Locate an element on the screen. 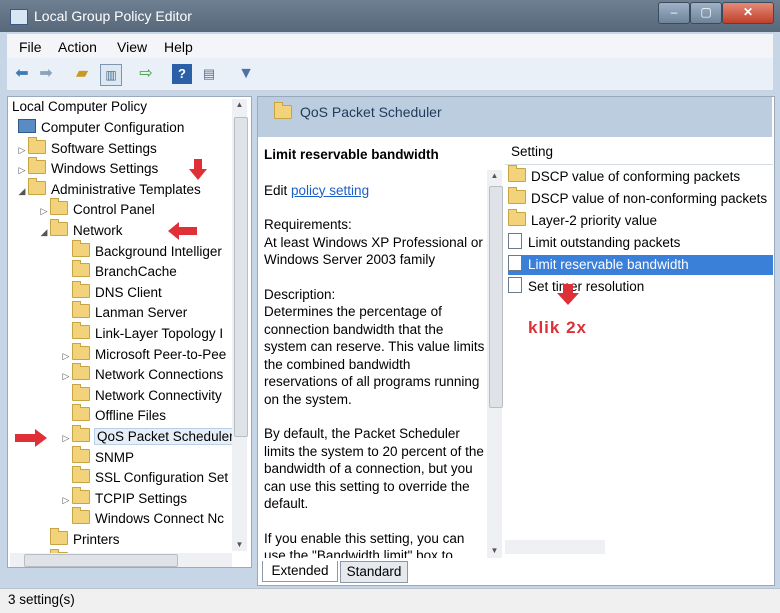  arrow-down-admin-templates is located at coordinates (198, 169).